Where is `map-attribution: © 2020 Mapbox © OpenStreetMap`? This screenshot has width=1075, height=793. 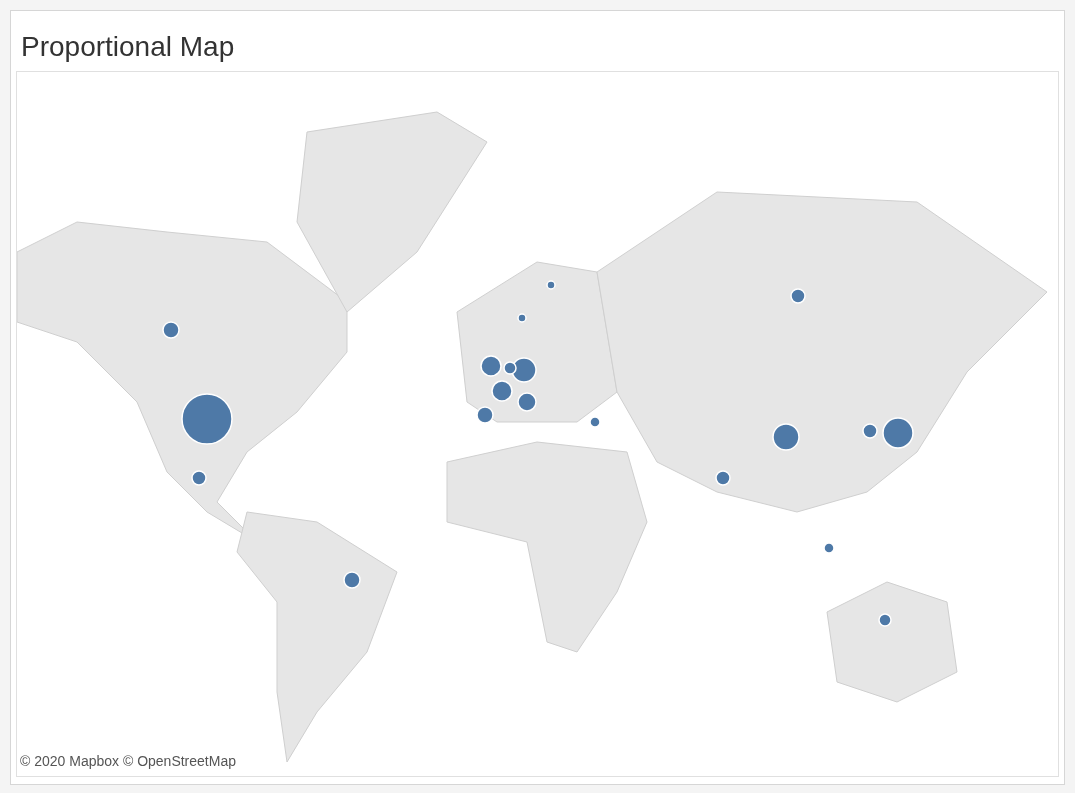
map-attribution: © 2020 Mapbox © OpenStreetMap is located at coordinates (128, 761).